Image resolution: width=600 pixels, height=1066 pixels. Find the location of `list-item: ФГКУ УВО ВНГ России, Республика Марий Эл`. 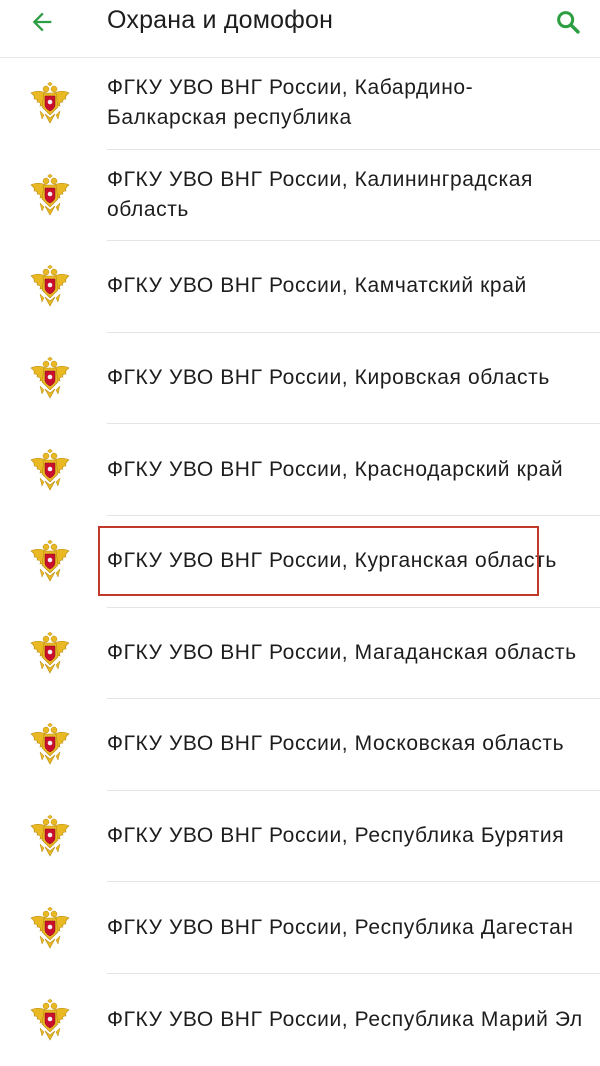

list-item: ФГКУ УВО ВНГ России, Республика Марий Эл is located at coordinates (353, 1020).